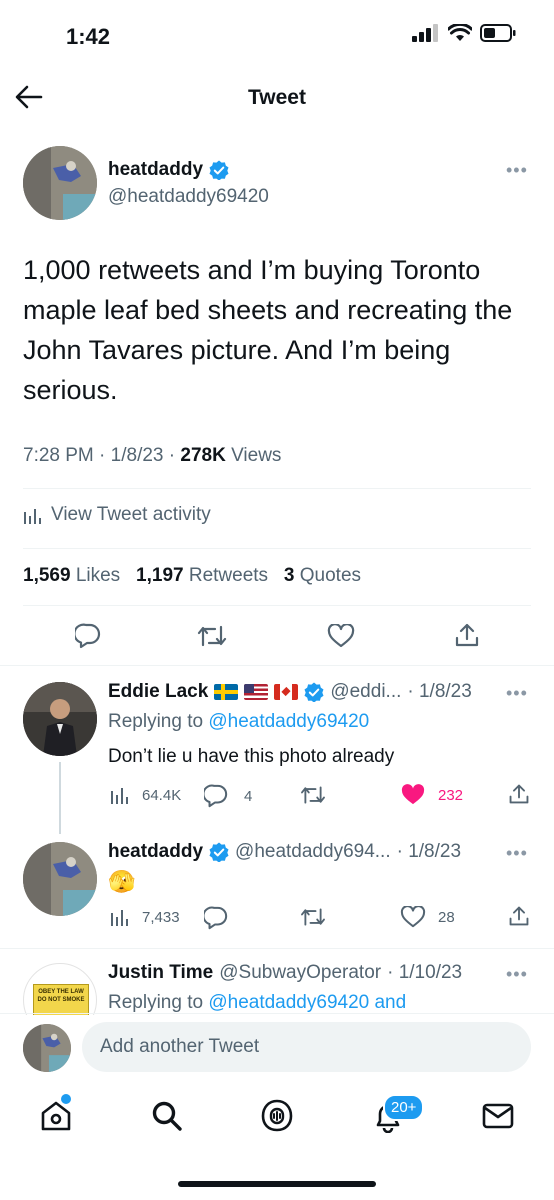 The width and height of the screenshot is (554, 1200). I want to click on activity-label: View Tweet activity, so click(131, 514).